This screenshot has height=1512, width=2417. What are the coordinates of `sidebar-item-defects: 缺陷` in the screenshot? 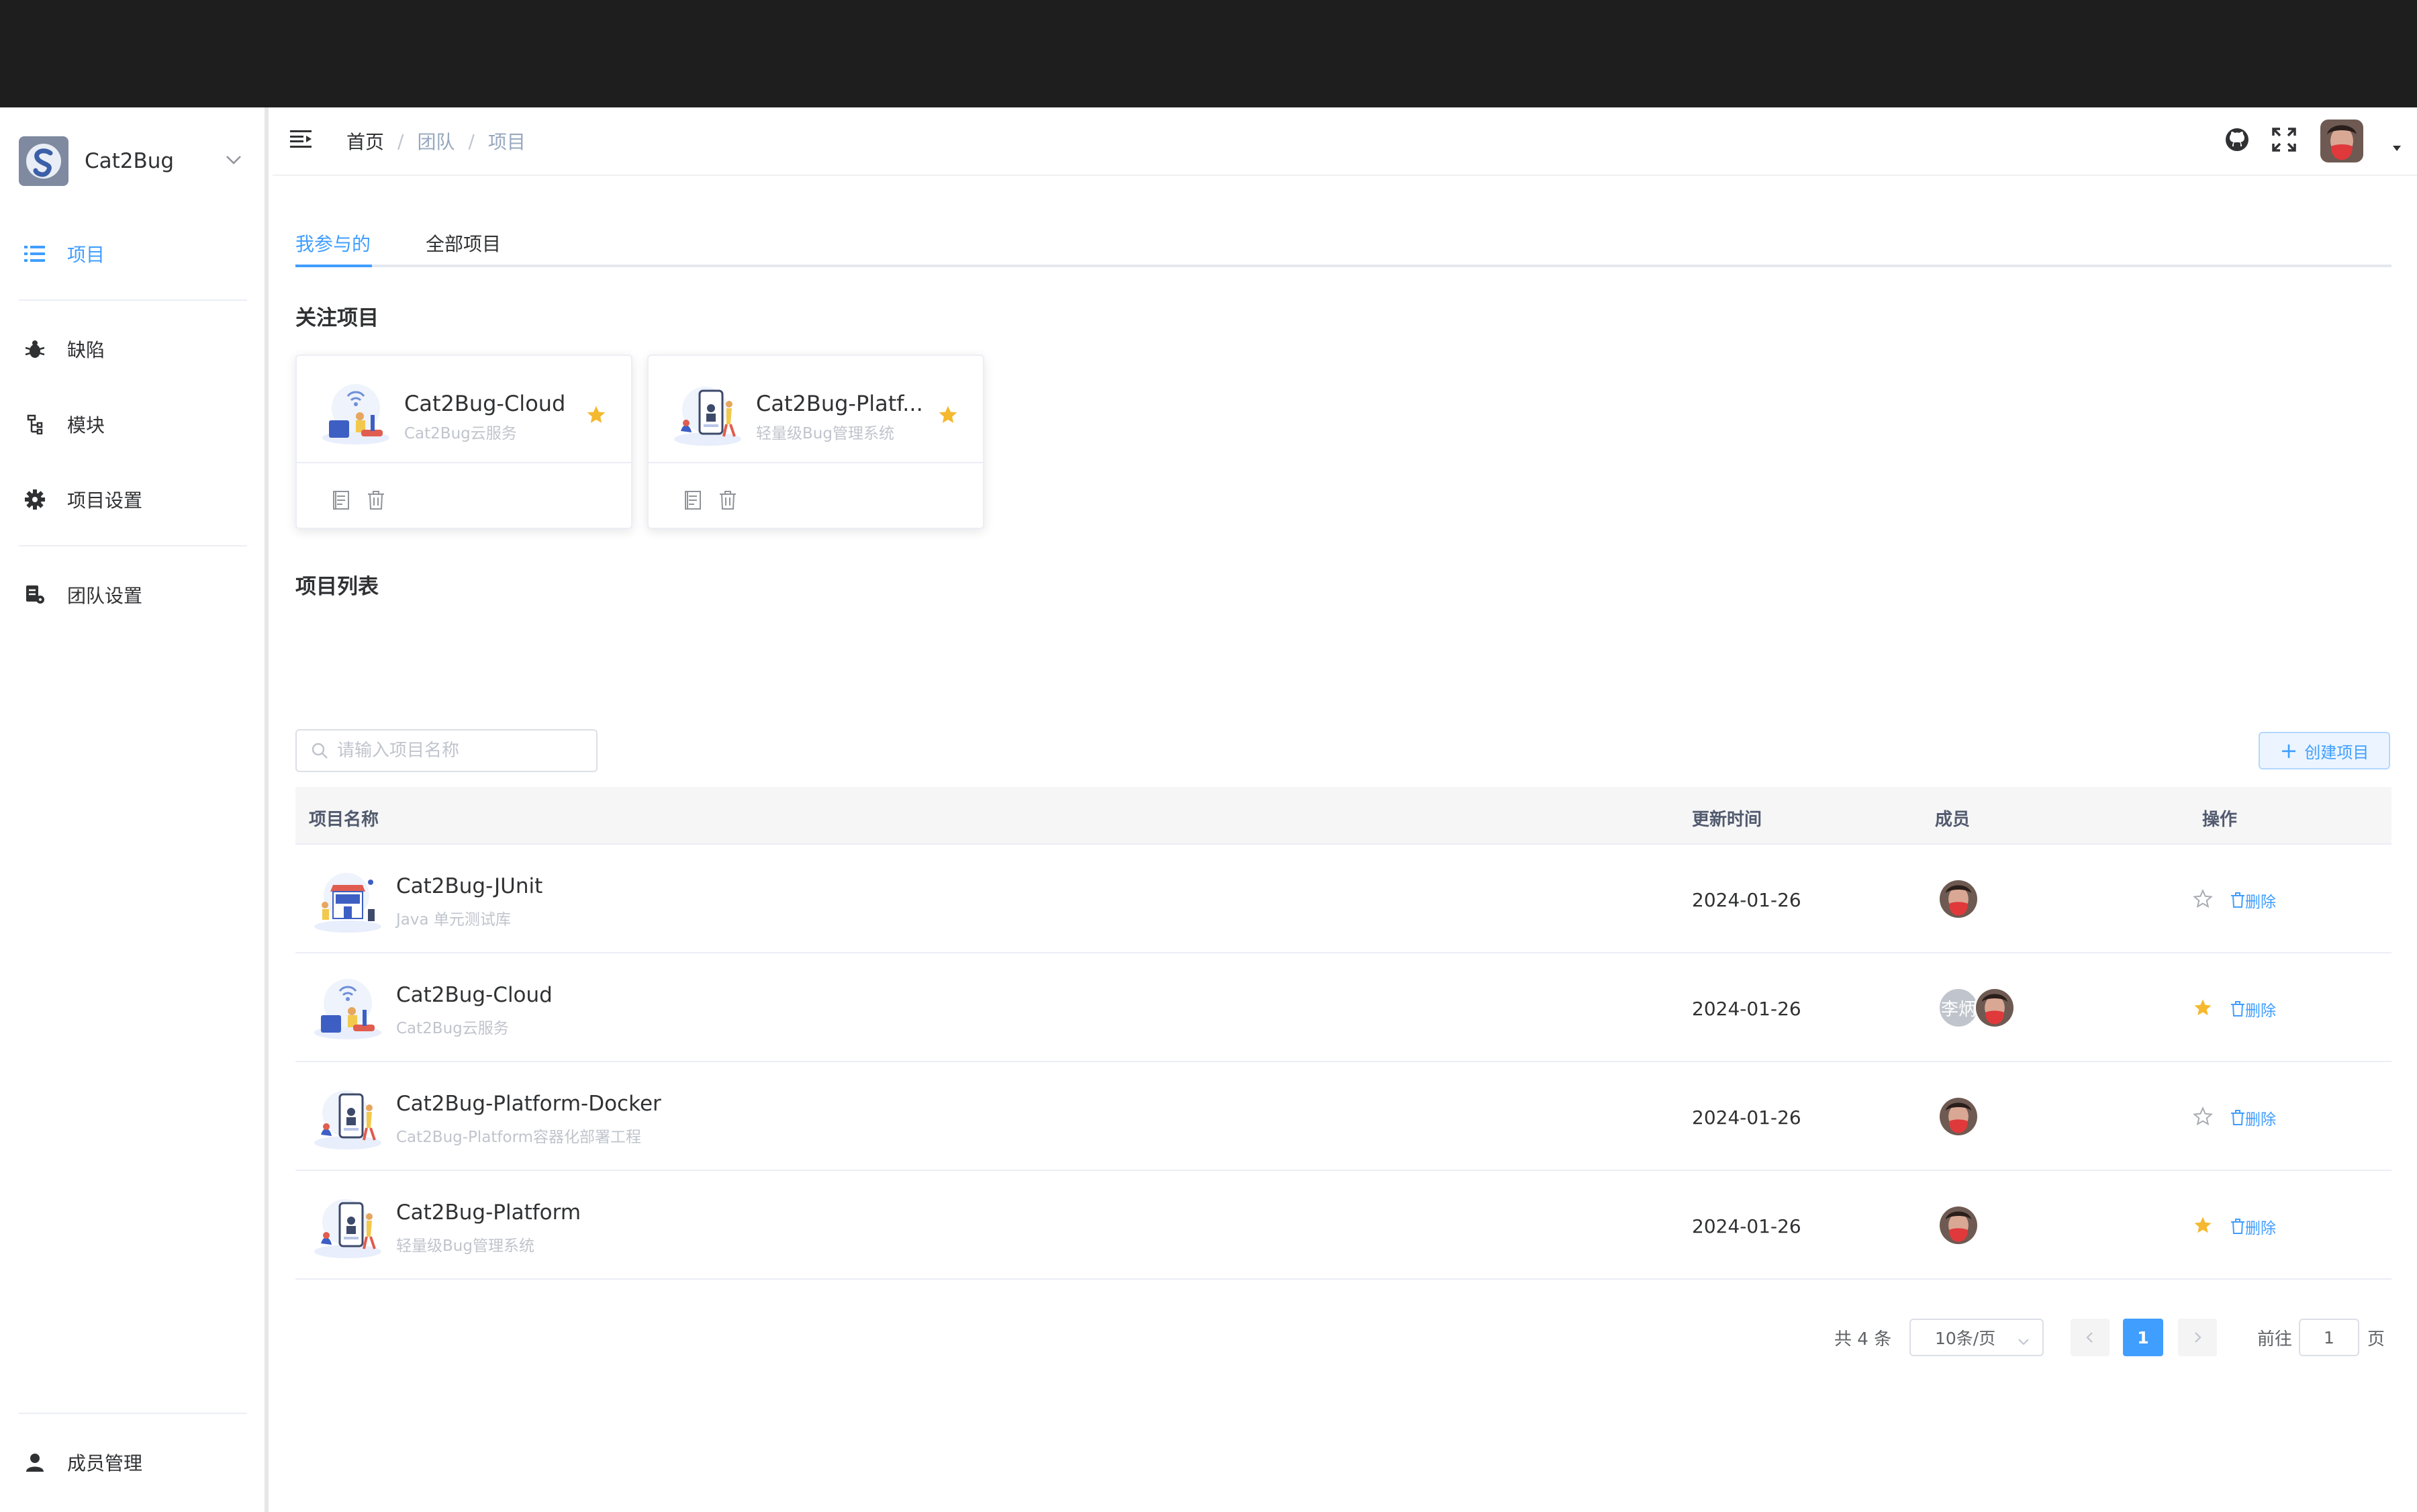 It's located at (134, 349).